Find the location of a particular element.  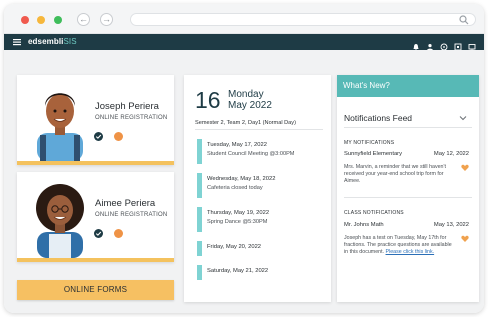

user-icon is located at coordinates (430, 44).